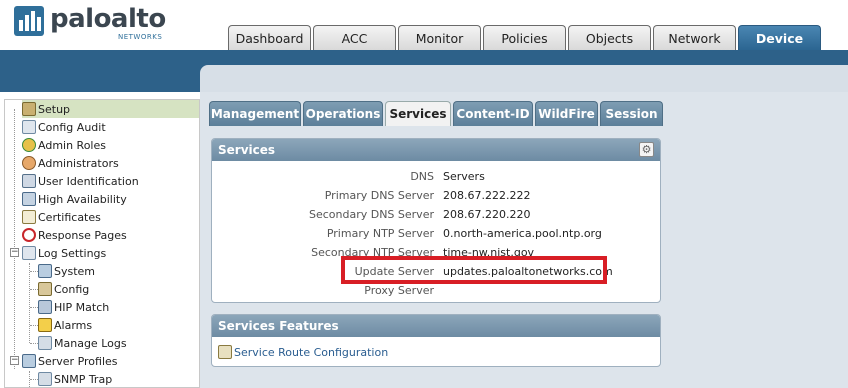 Image resolution: width=848 pixels, height=388 pixels. What do you see at coordinates (631, 113) in the screenshot?
I see `tab-session: Session` at bounding box center [631, 113].